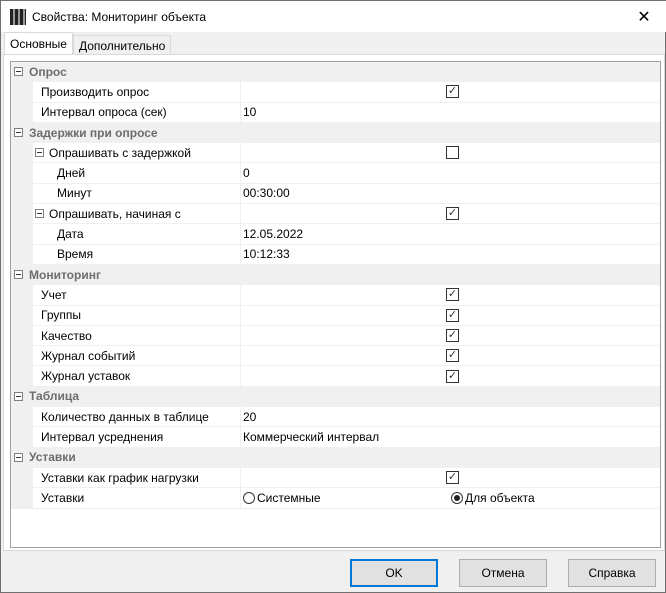  I want to click on category-label: Таблица, so click(54, 396).